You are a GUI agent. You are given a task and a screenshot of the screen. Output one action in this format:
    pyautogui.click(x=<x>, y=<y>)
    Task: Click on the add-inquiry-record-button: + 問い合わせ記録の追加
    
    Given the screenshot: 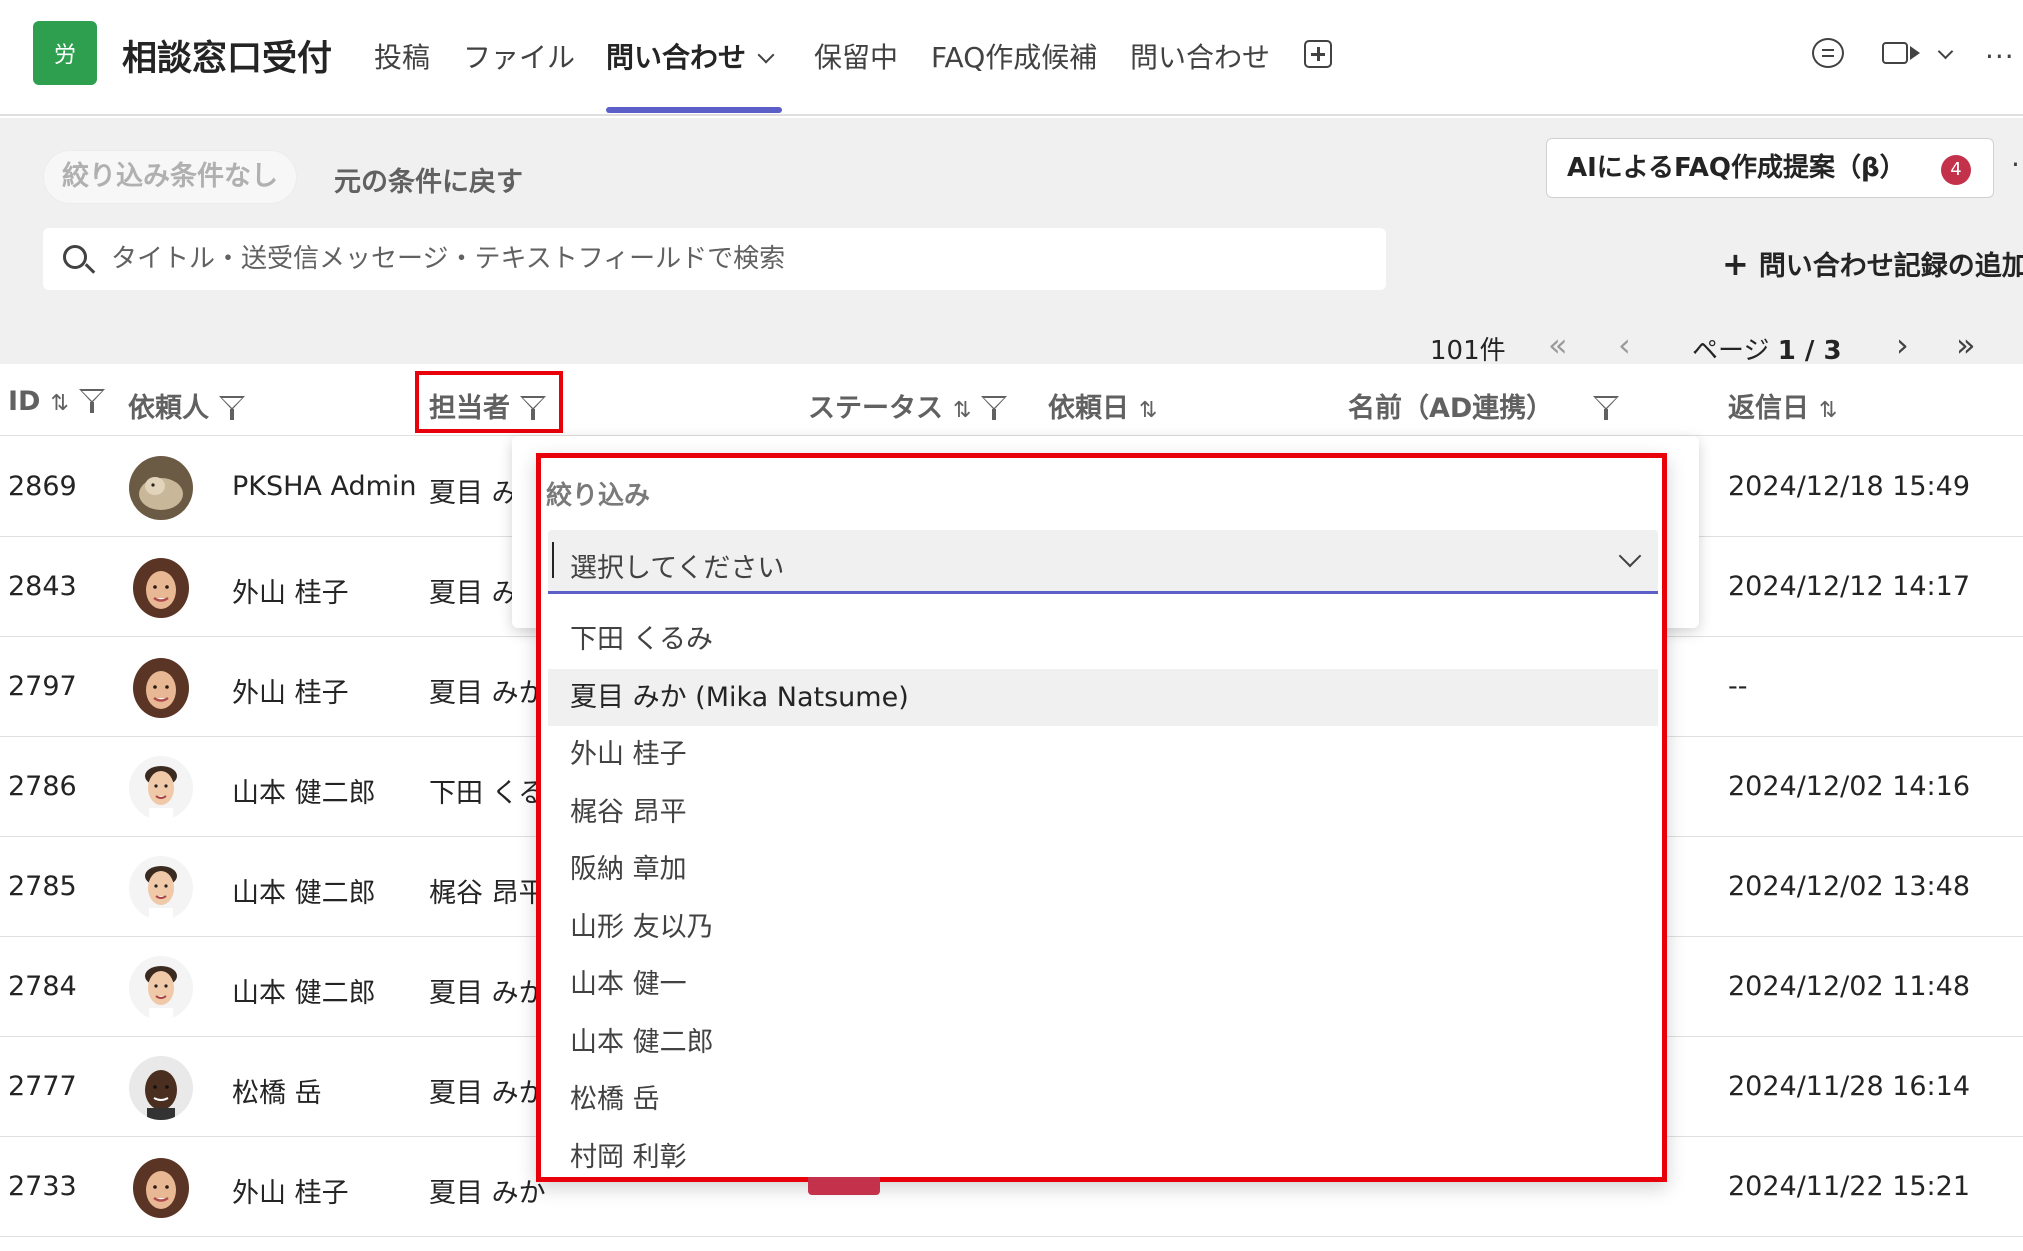 What is the action you would take?
    pyautogui.click(x=1872, y=263)
    